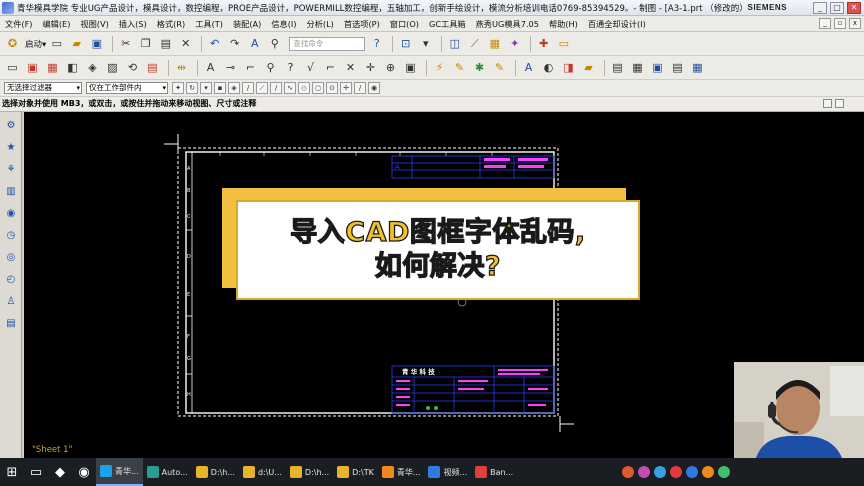  I want to click on text-format-icon: A, so click(528, 67).